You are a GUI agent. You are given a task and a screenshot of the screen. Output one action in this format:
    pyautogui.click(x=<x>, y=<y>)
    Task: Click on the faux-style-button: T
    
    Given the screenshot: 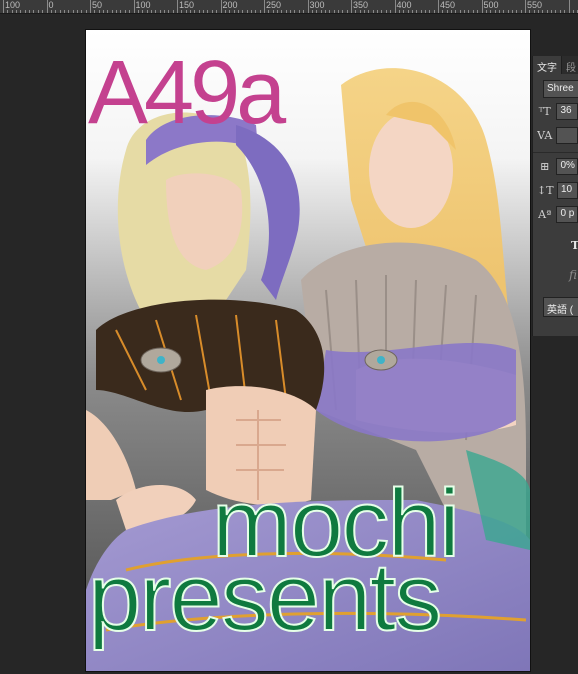 What is the action you would take?
    pyautogui.click(x=574, y=245)
    